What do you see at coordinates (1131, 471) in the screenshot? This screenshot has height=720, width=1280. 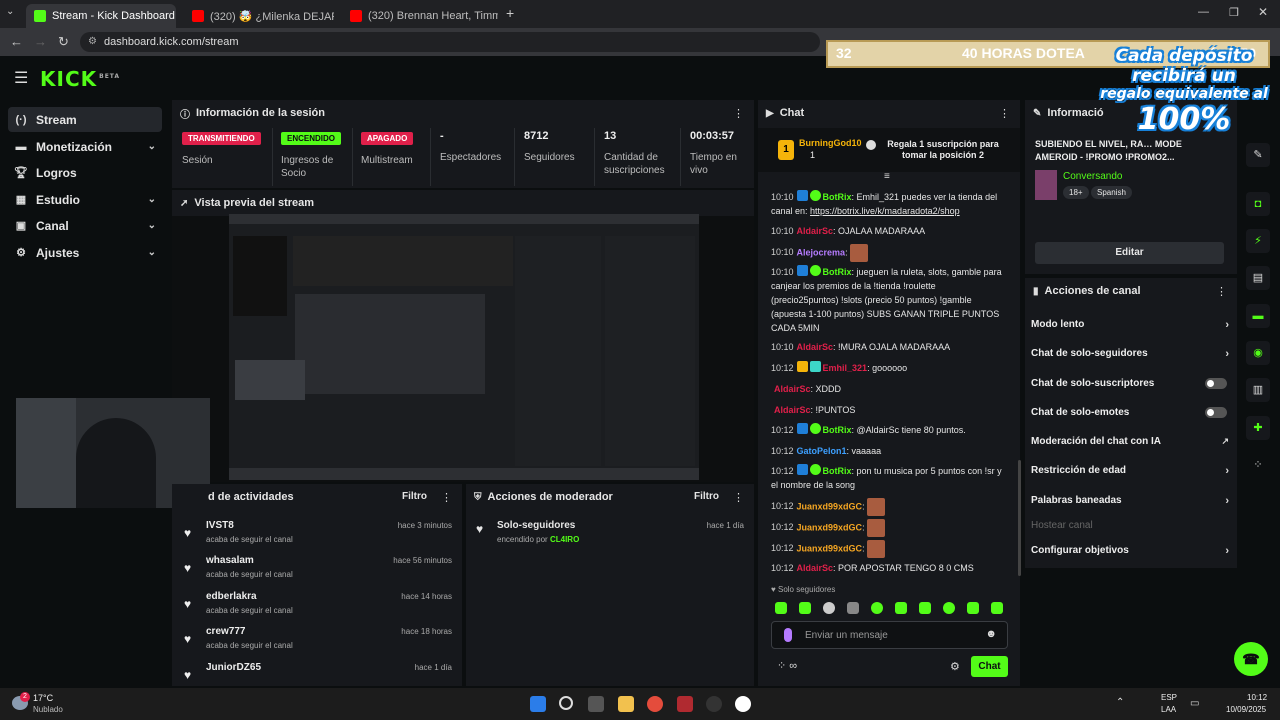 I see `action-age-restriction: Restricción de edad ›` at bounding box center [1131, 471].